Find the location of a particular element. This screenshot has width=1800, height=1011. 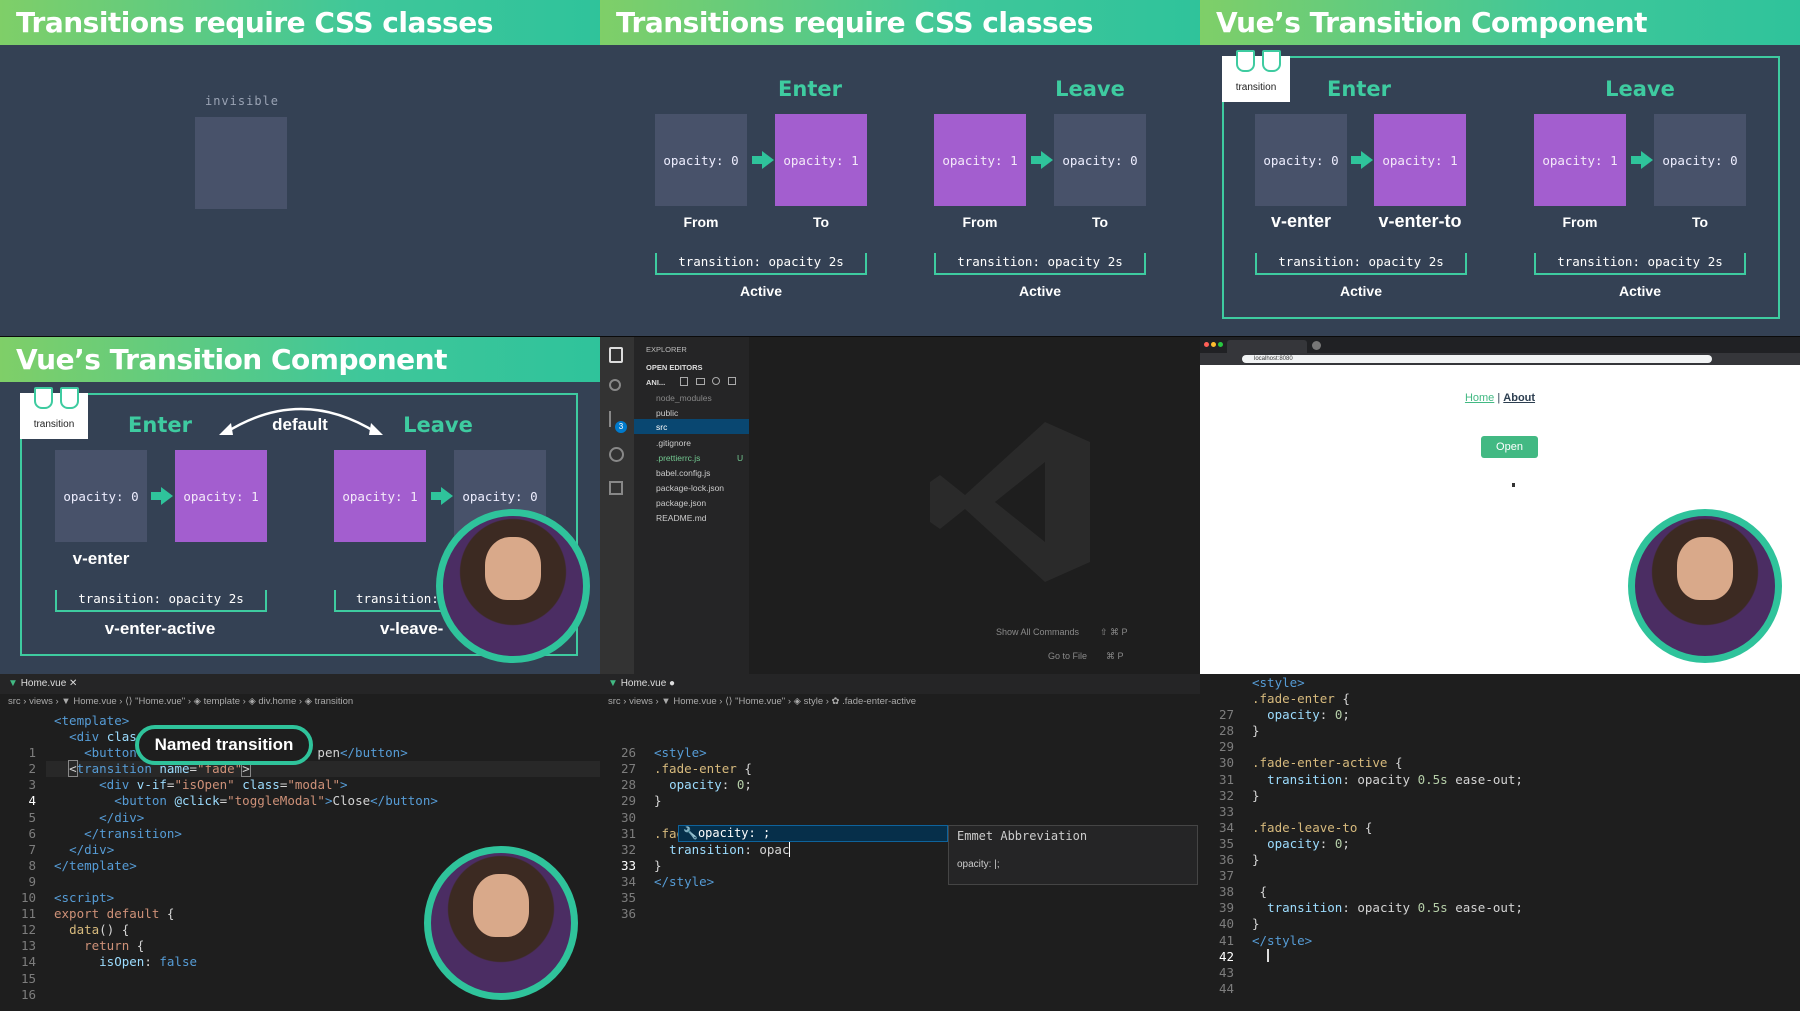

file-item-package-lock: package-lock.json is located at coordinates (690, 488).